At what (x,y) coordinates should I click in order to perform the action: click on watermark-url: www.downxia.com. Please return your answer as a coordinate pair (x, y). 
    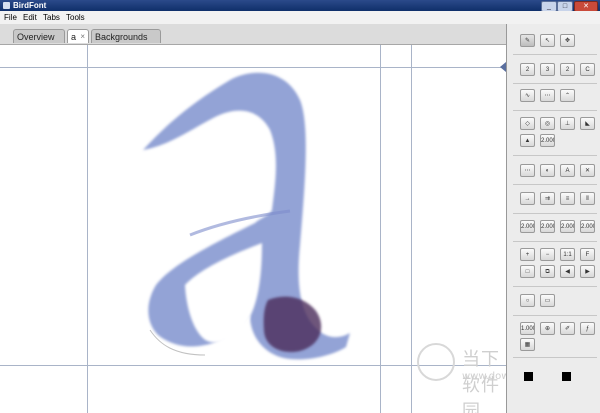
    Looking at the image, I should click on (484, 376).